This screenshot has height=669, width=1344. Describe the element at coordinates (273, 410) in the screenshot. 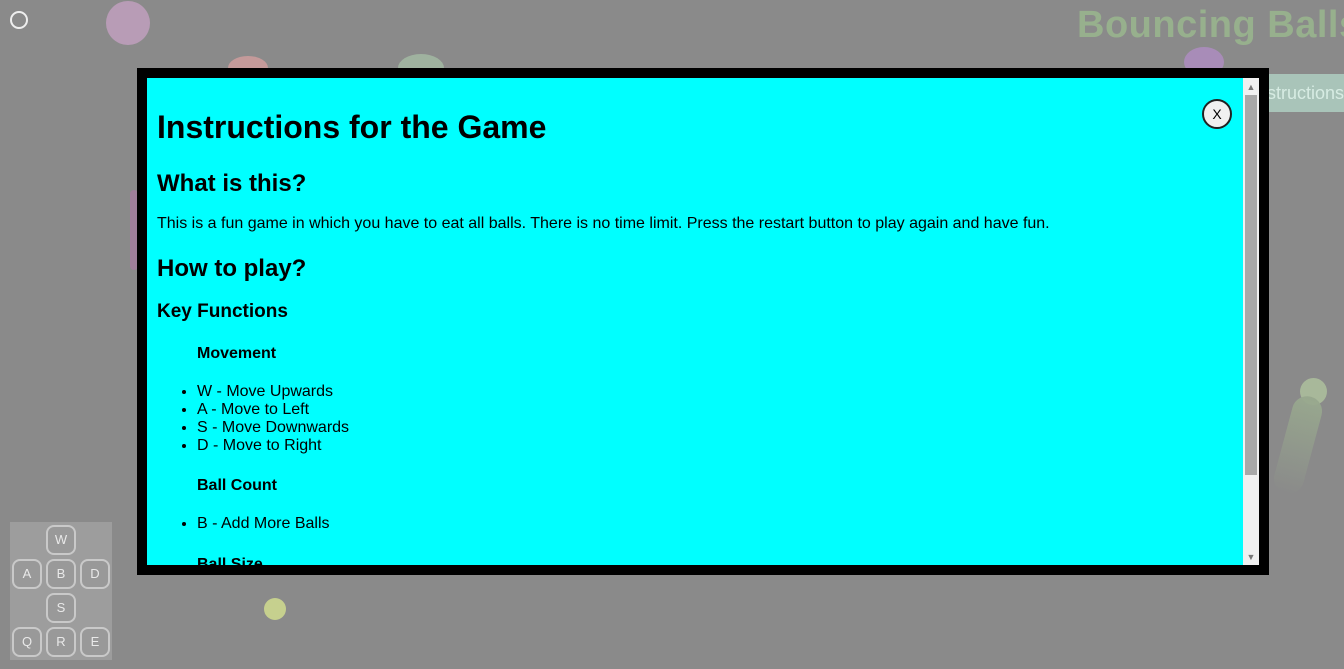

I see `list-item: A - Move to Left` at that location.